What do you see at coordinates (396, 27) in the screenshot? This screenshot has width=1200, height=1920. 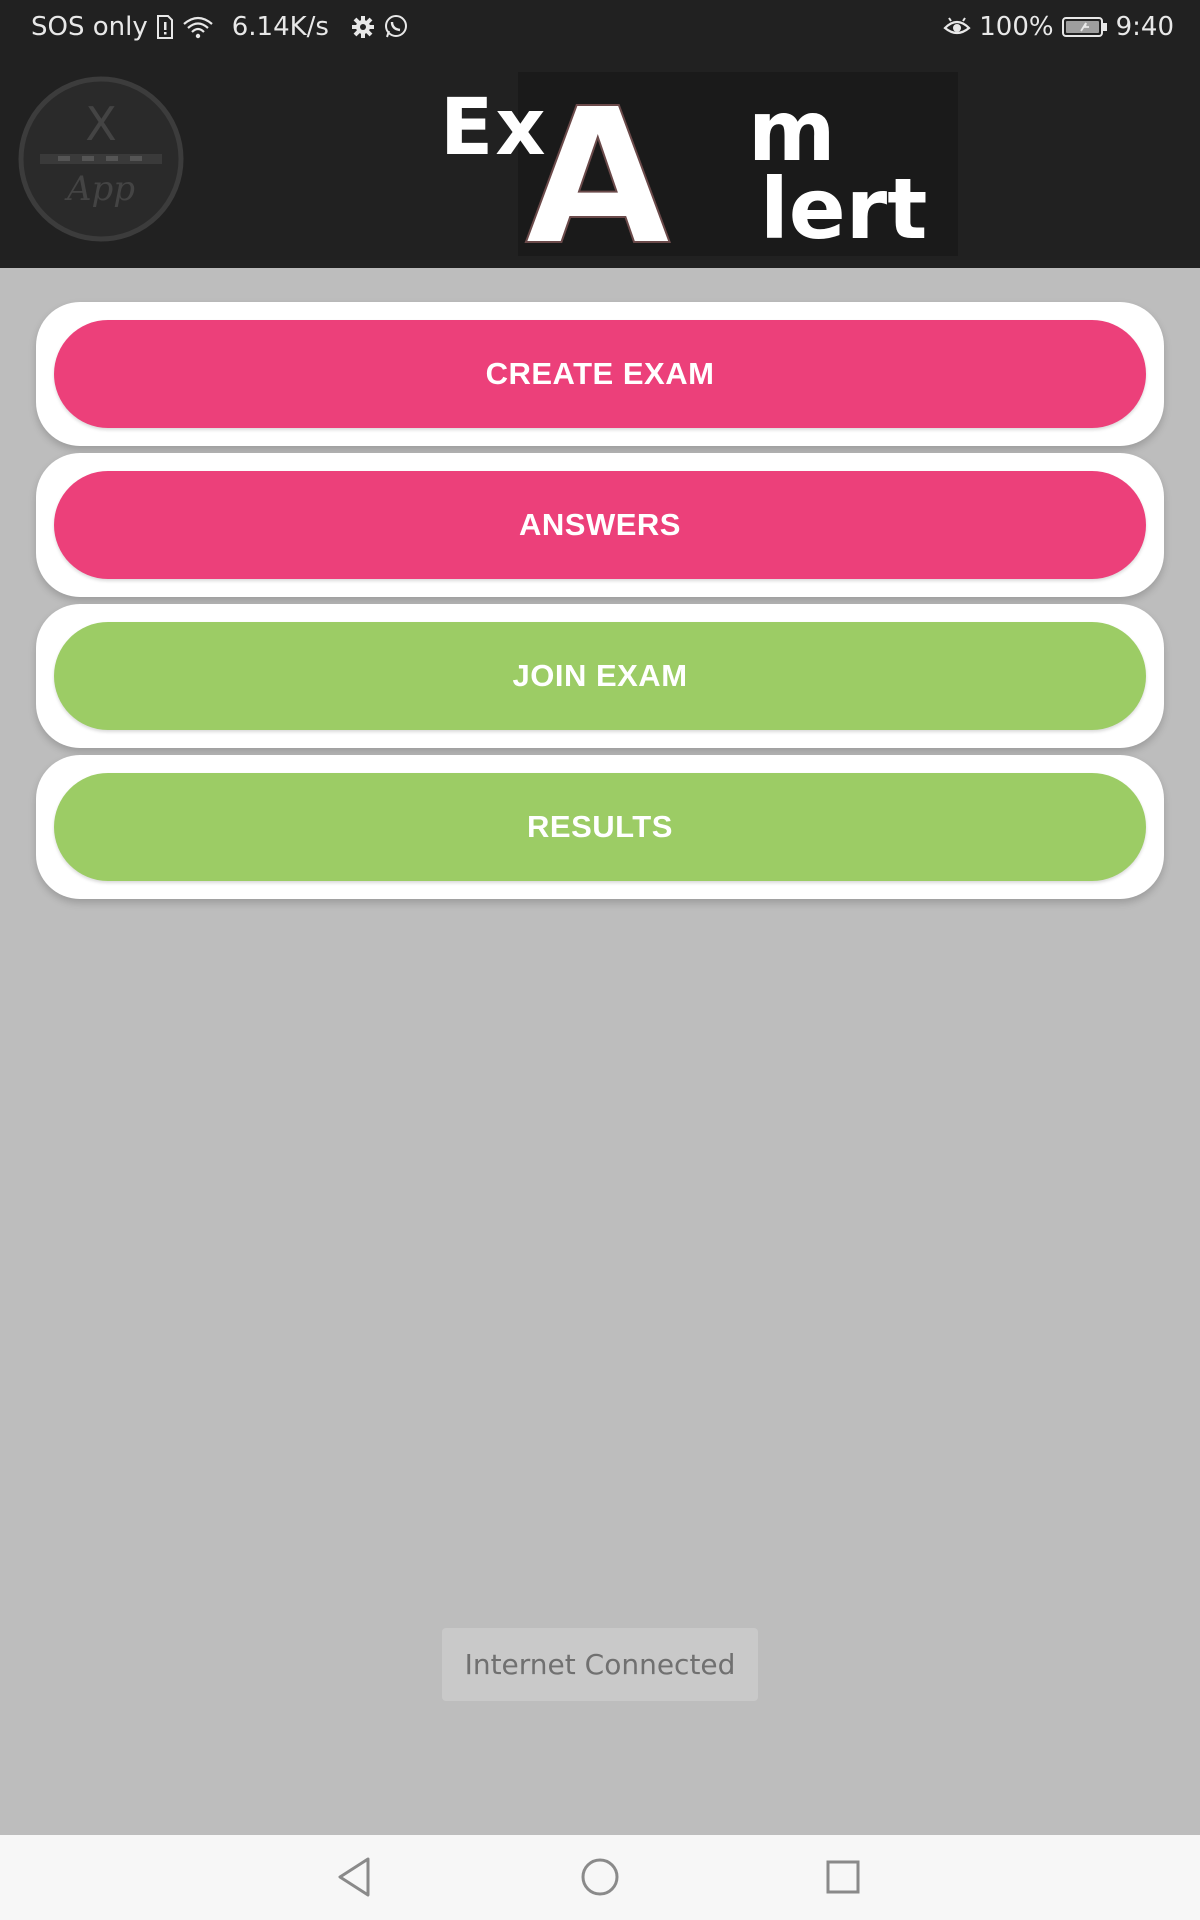 I see `whatsapp-icon` at bounding box center [396, 27].